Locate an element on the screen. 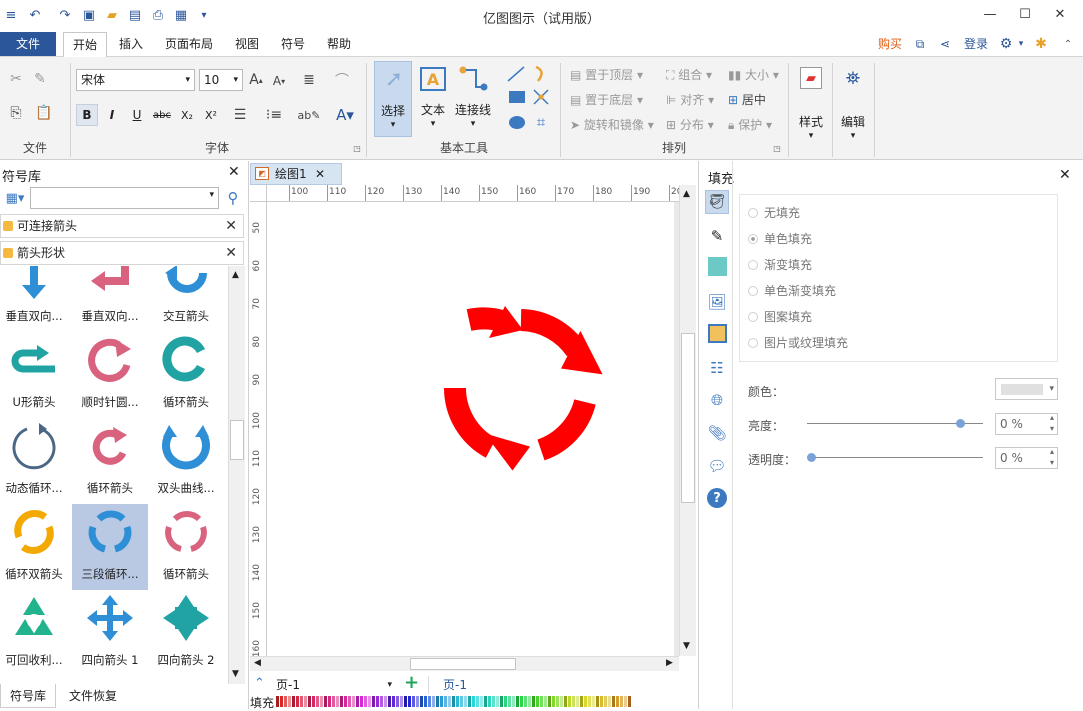  category-arrow-shapes: 箭头形状 ✕ is located at coordinates (122, 253).